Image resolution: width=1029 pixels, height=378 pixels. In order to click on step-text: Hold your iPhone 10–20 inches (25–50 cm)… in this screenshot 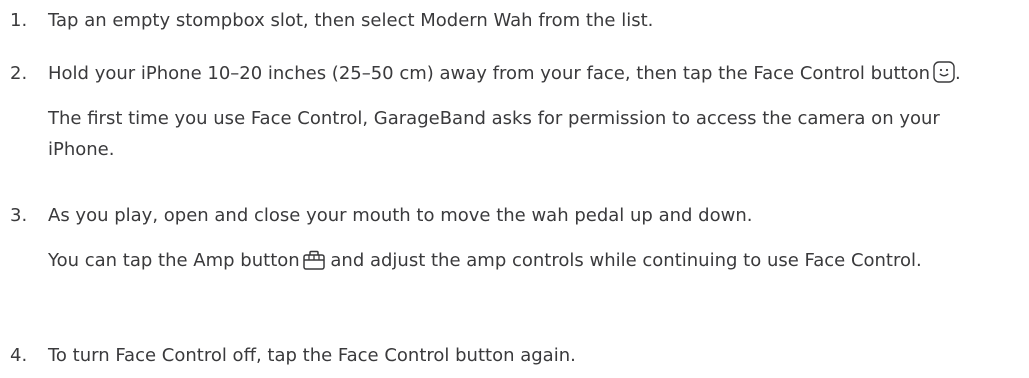, I will do `click(504, 72)`.